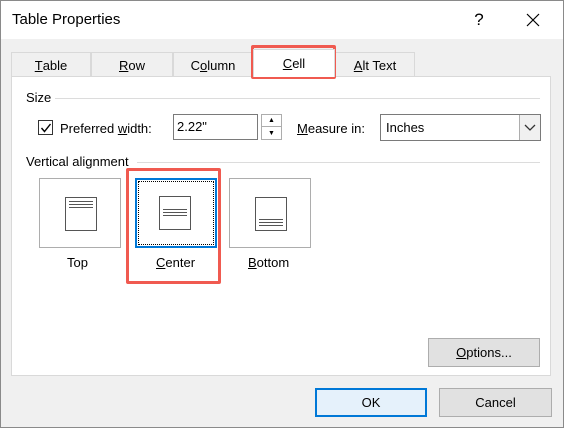 Image resolution: width=564 pixels, height=428 pixels. I want to click on valign-top-button, so click(80, 213).